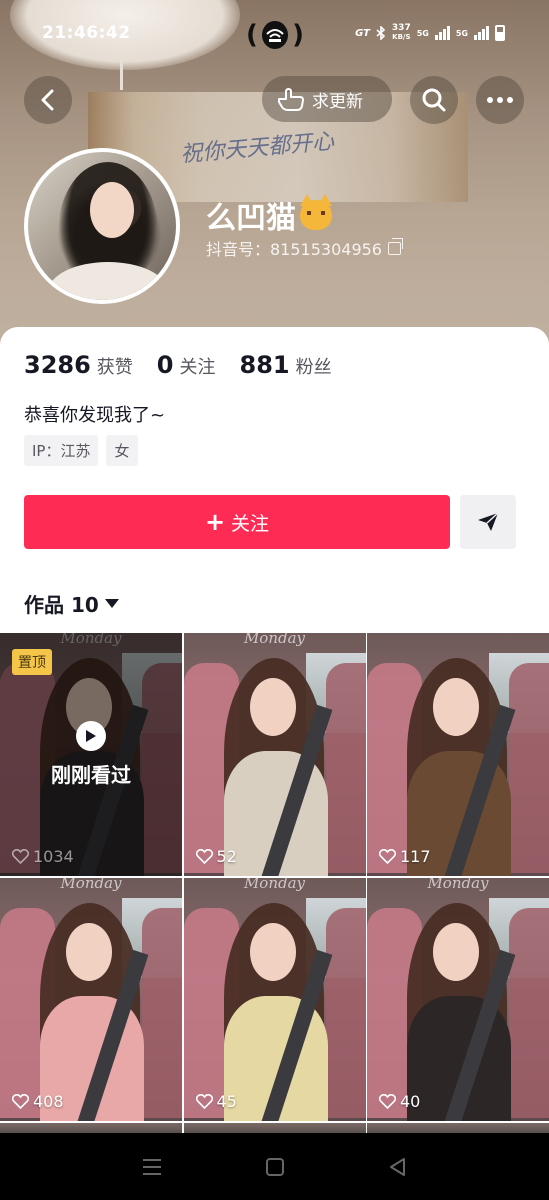 The image size is (549, 1200). I want to click on back-icon, so click(47, 100).